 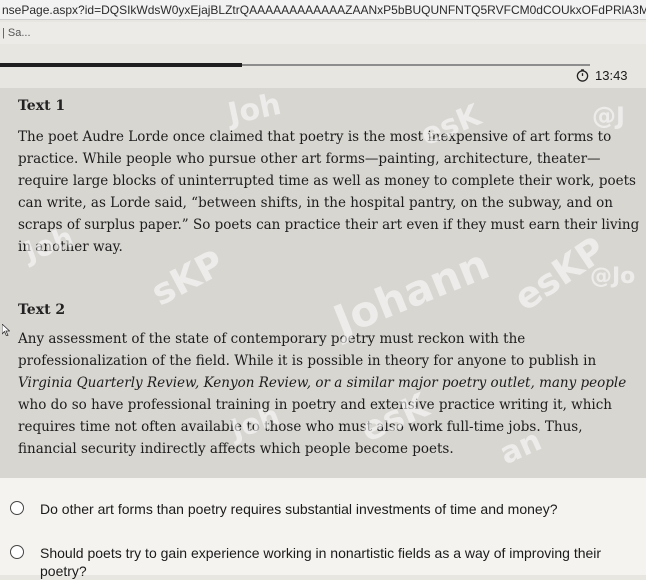 I want to click on text2-heading: Text 2, so click(x=42, y=310).